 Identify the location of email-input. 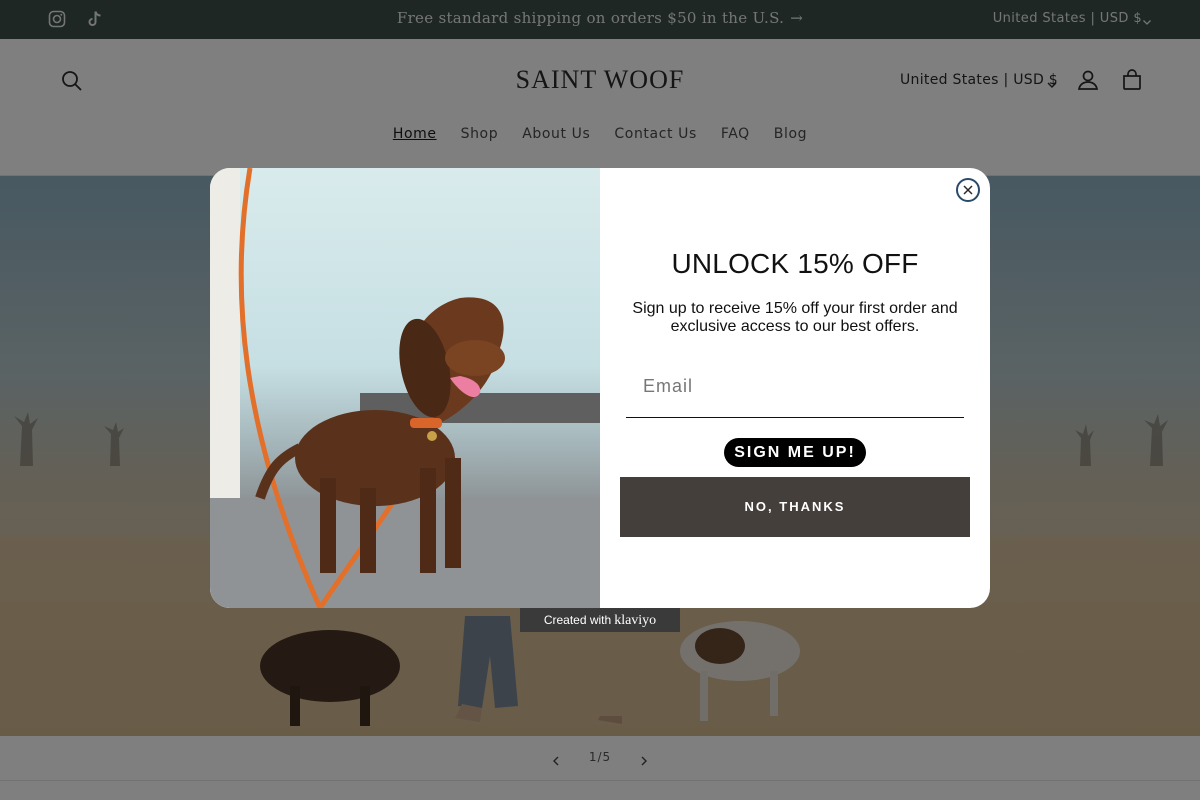
(795, 387).